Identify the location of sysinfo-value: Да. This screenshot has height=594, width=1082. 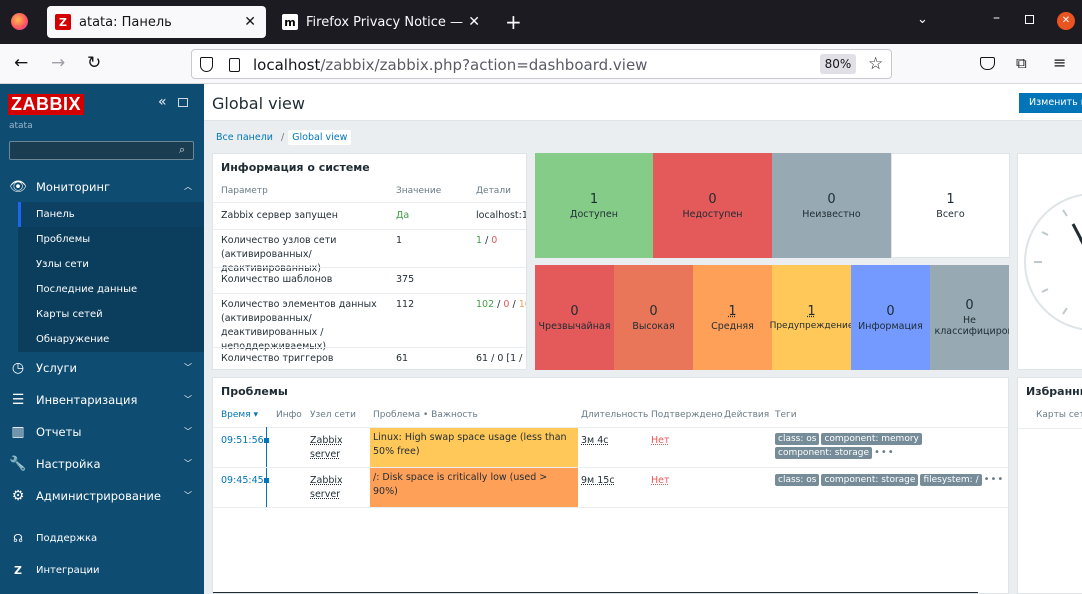
(403, 215).